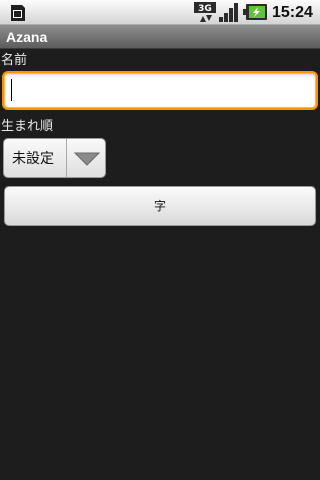 The width and height of the screenshot is (320, 480). Describe the element at coordinates (11, 90) in the screenshot. I see `text-cursor` at that location.